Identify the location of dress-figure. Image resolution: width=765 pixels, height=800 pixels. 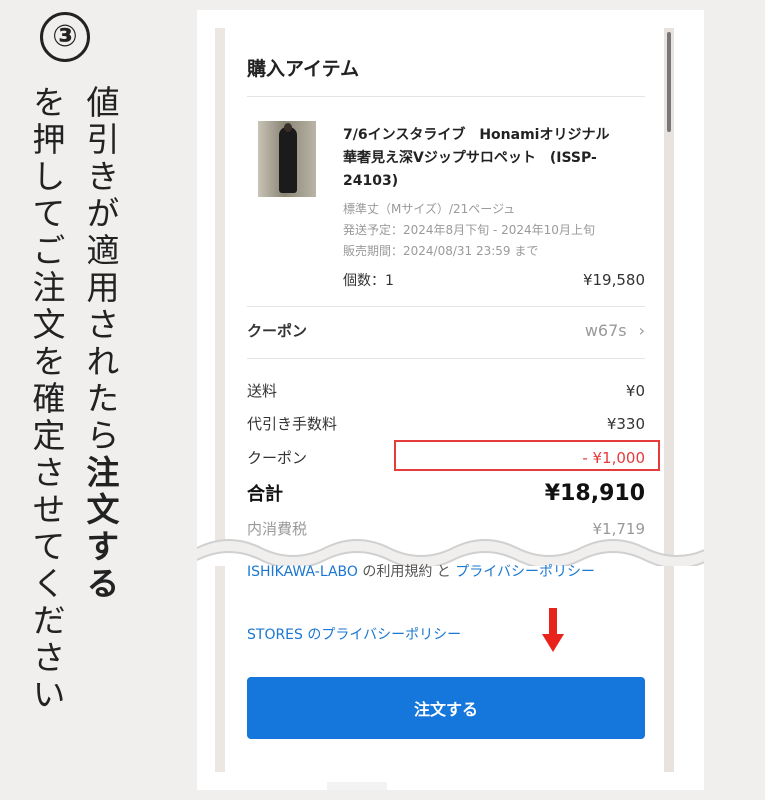
(288, 158).